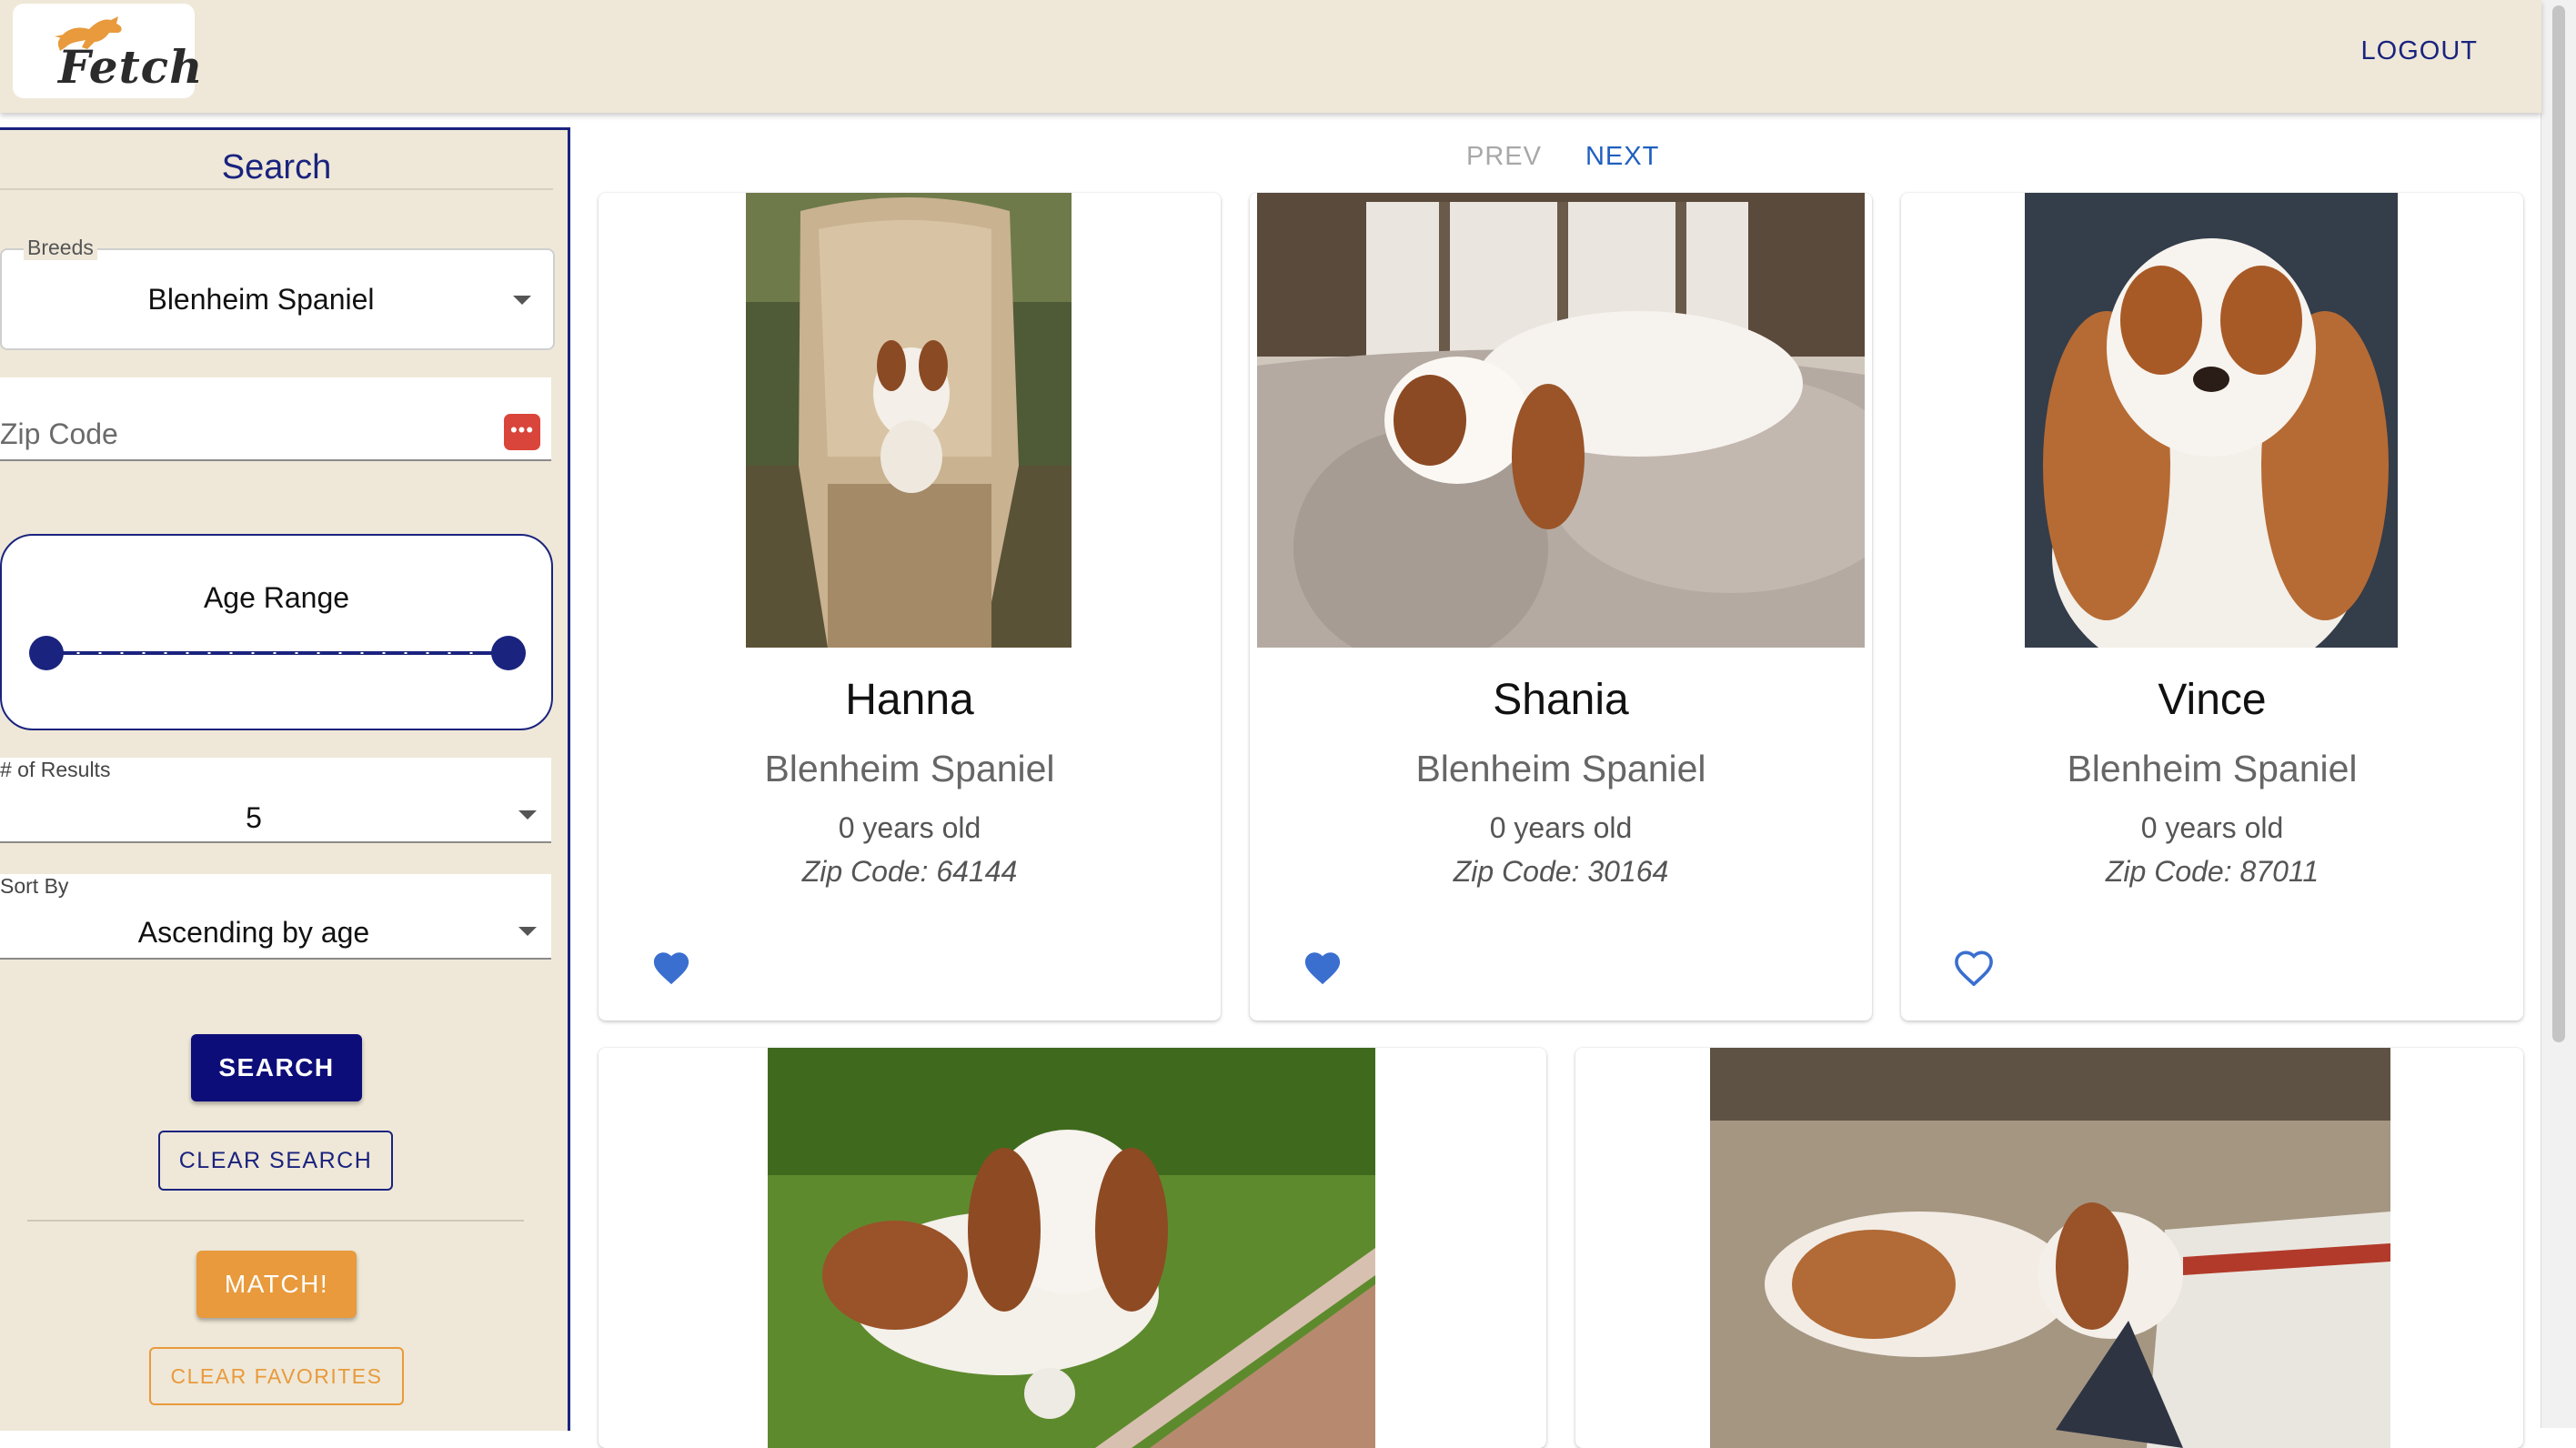 The height and width of the screenshot is (1448, 2576). Describe the element at coordinates (1622, 156) in the screenshot. I see `next-page-button: NEXT` at that location.